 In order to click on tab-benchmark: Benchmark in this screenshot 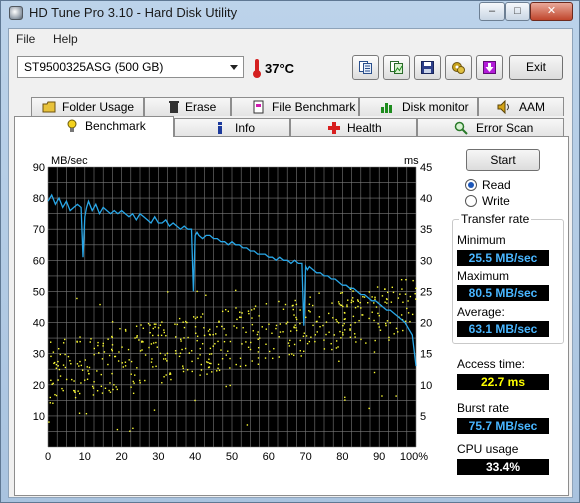, I will do `click(94, 126)`.